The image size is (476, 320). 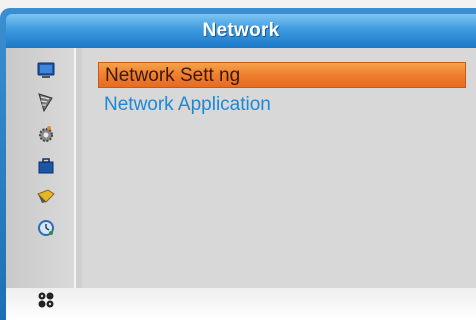 I want to click on footer-bar, so click(x=241, y=304).